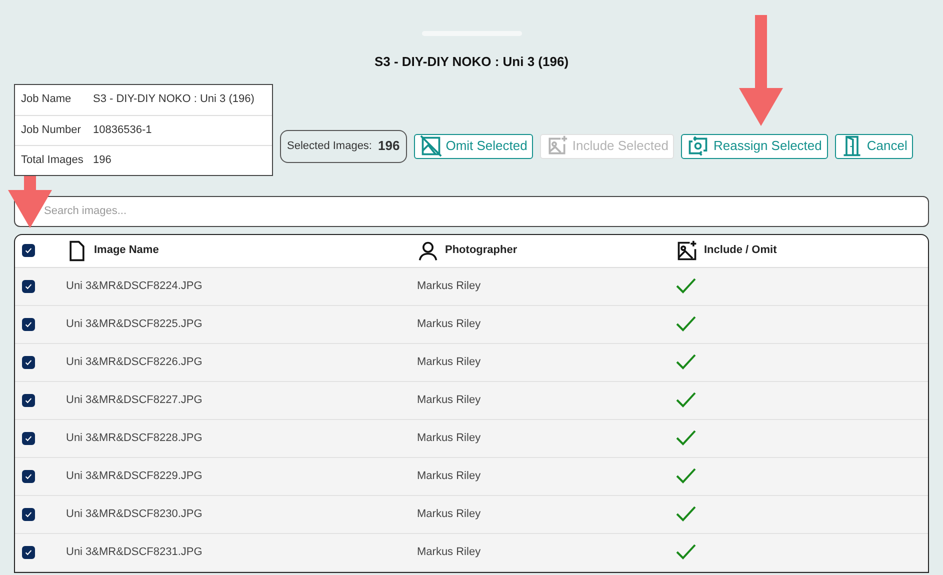 The height and width of the screenshot is (575, 943). I want to click on info-value: 10836536-1, so click(122, 130).